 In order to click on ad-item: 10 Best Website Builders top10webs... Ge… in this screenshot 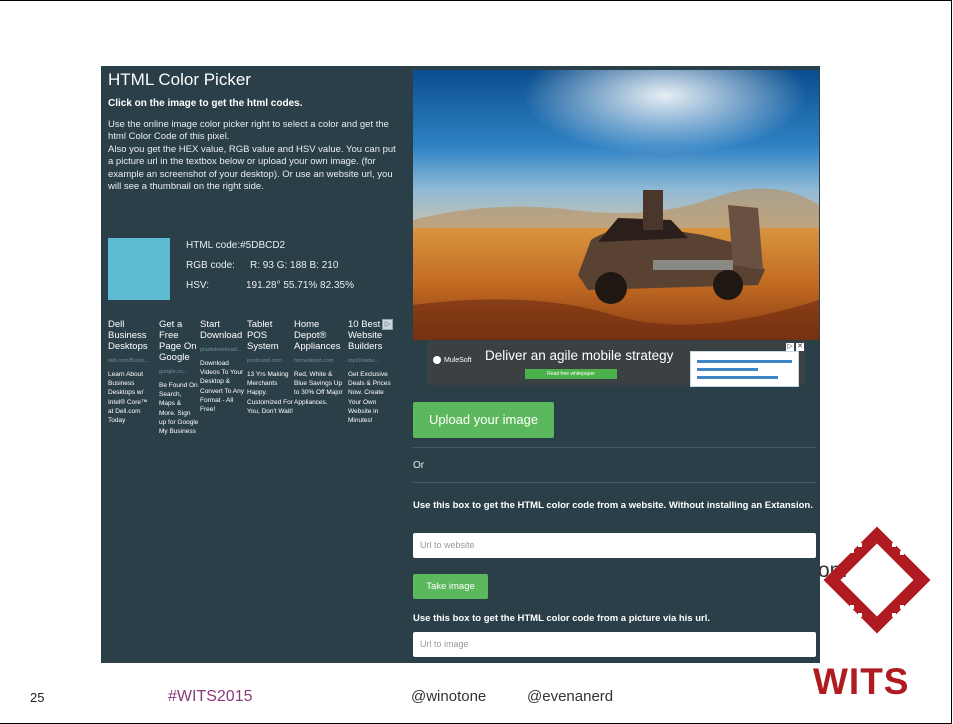, I will do `click(371, 372)`.